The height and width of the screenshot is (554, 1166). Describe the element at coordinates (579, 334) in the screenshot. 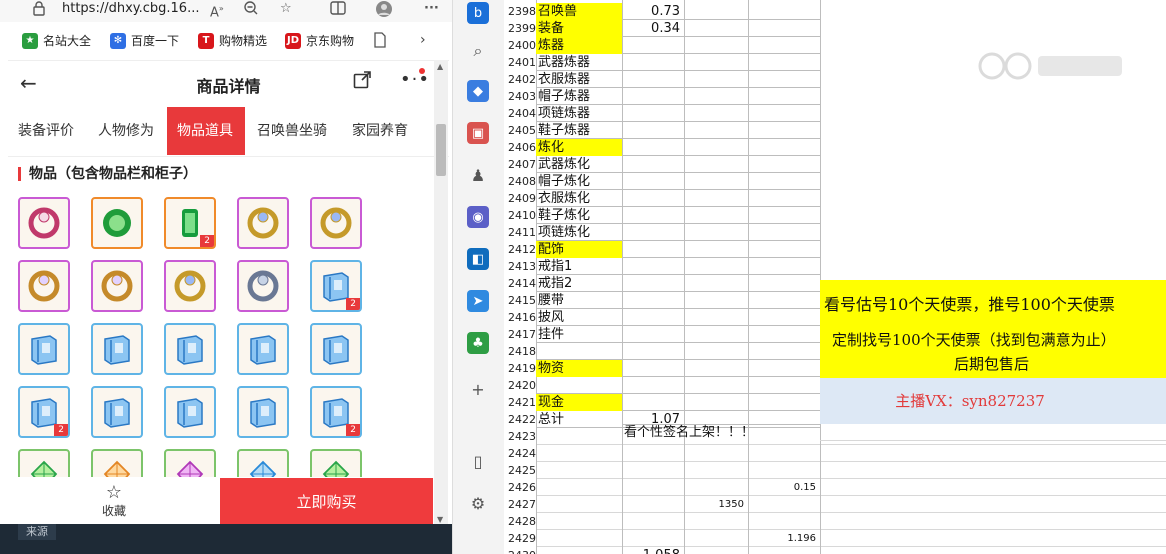

I see `label-cell: 挂件` at that location.